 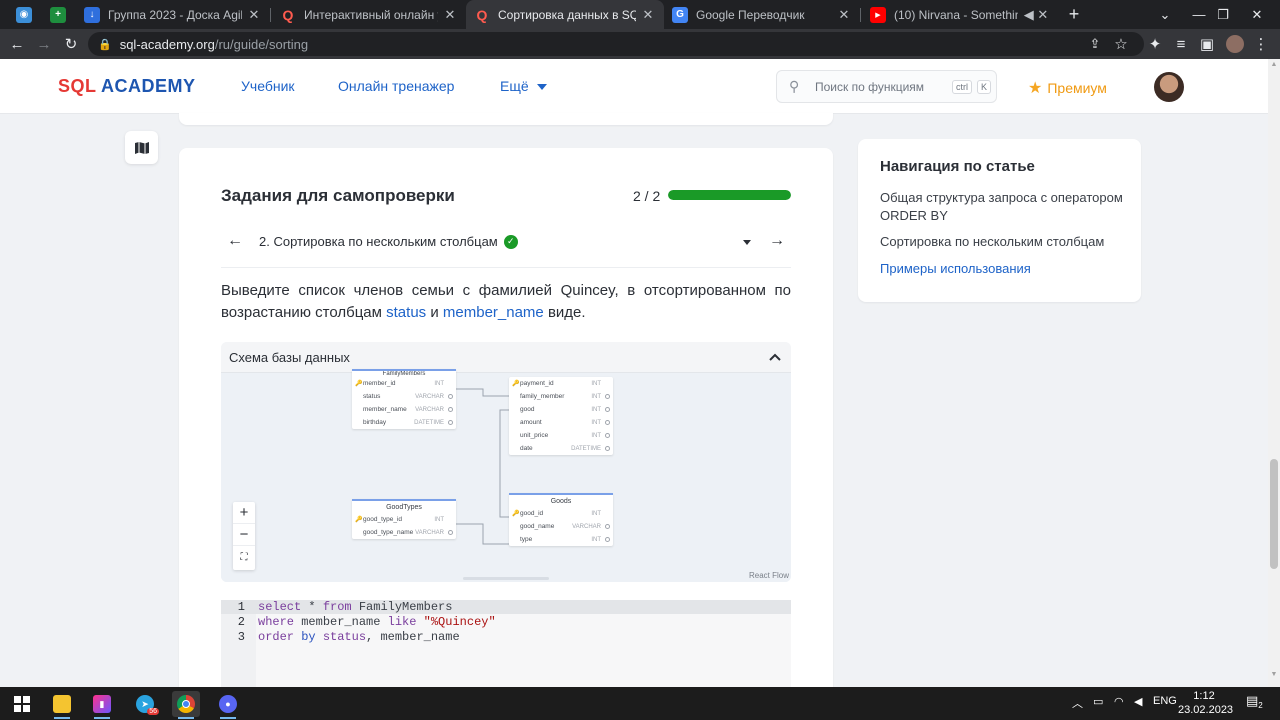 I want to click on field-name: member_name, so click(x=385, y=409).